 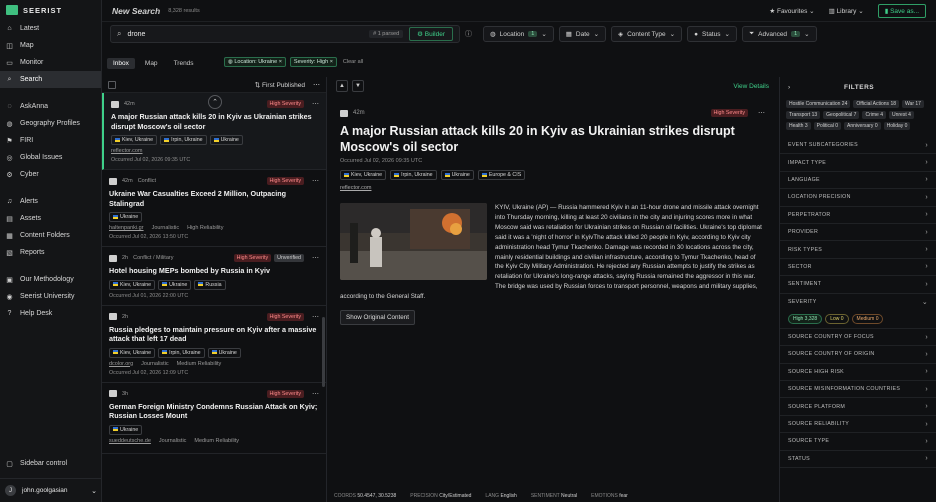 I want to click on view-details-link: View Details, so click(x=751, y=86).